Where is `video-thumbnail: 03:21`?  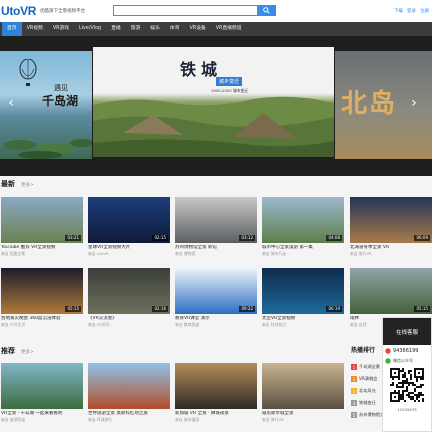 video-thumbnail: 03:21 is located at coordinates (42, 220).